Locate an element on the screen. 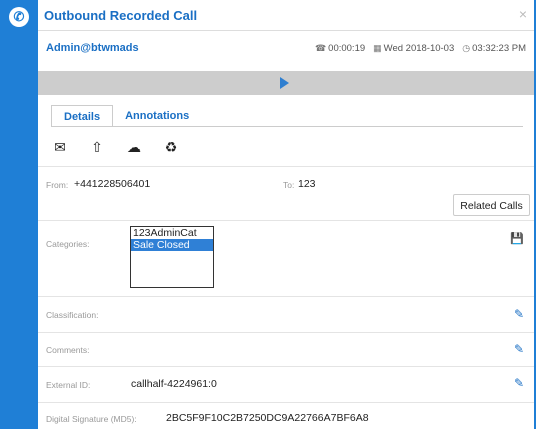 The image size is (536, 430). left-rail: ✆ is located at coordinates (19, 214).